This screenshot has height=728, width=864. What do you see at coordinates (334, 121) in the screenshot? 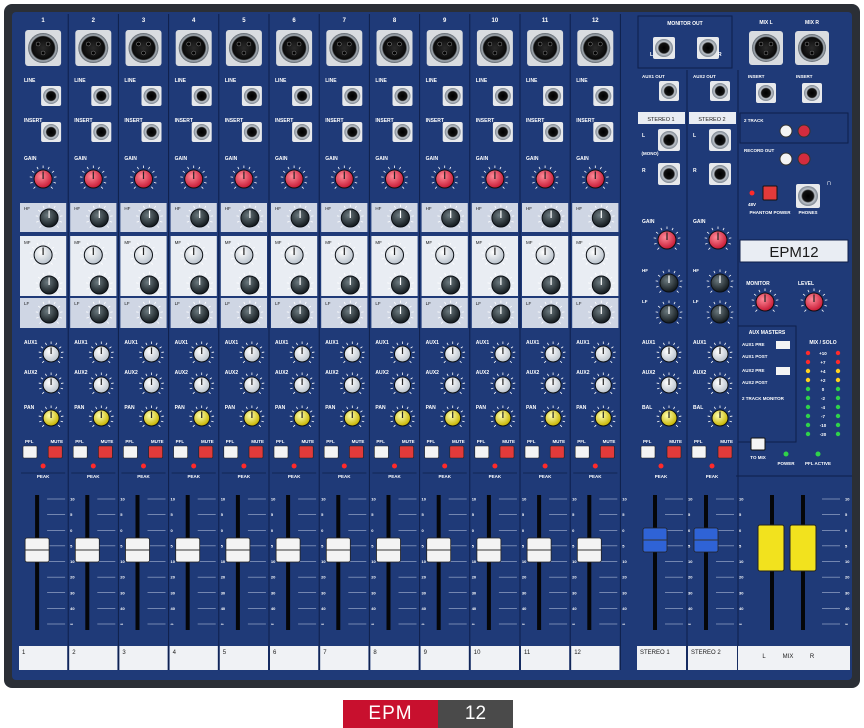
I see `insert-label: INSERT` at bounding box center [334, 121].